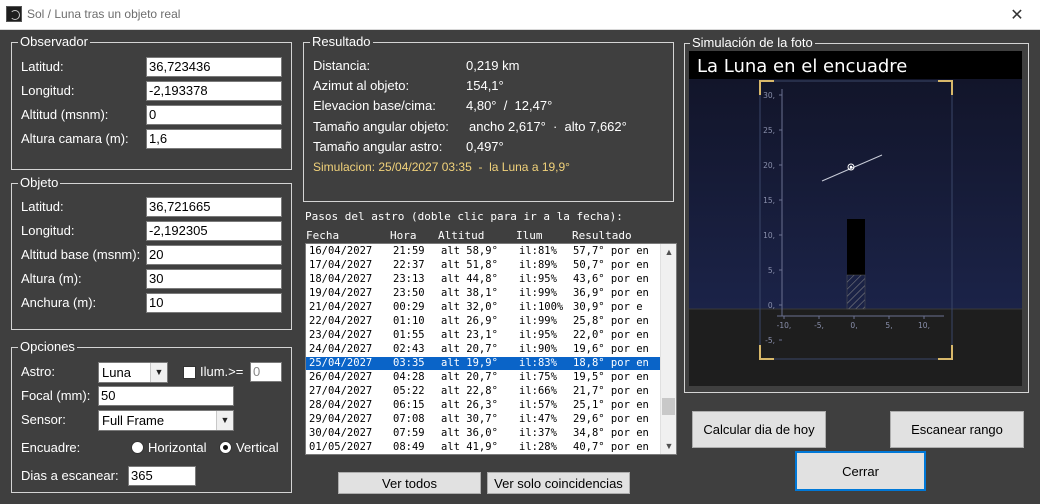  Describe the element at coordinates (409, 433) in the screenshot. I see `list-cell: 07:59` at that location.